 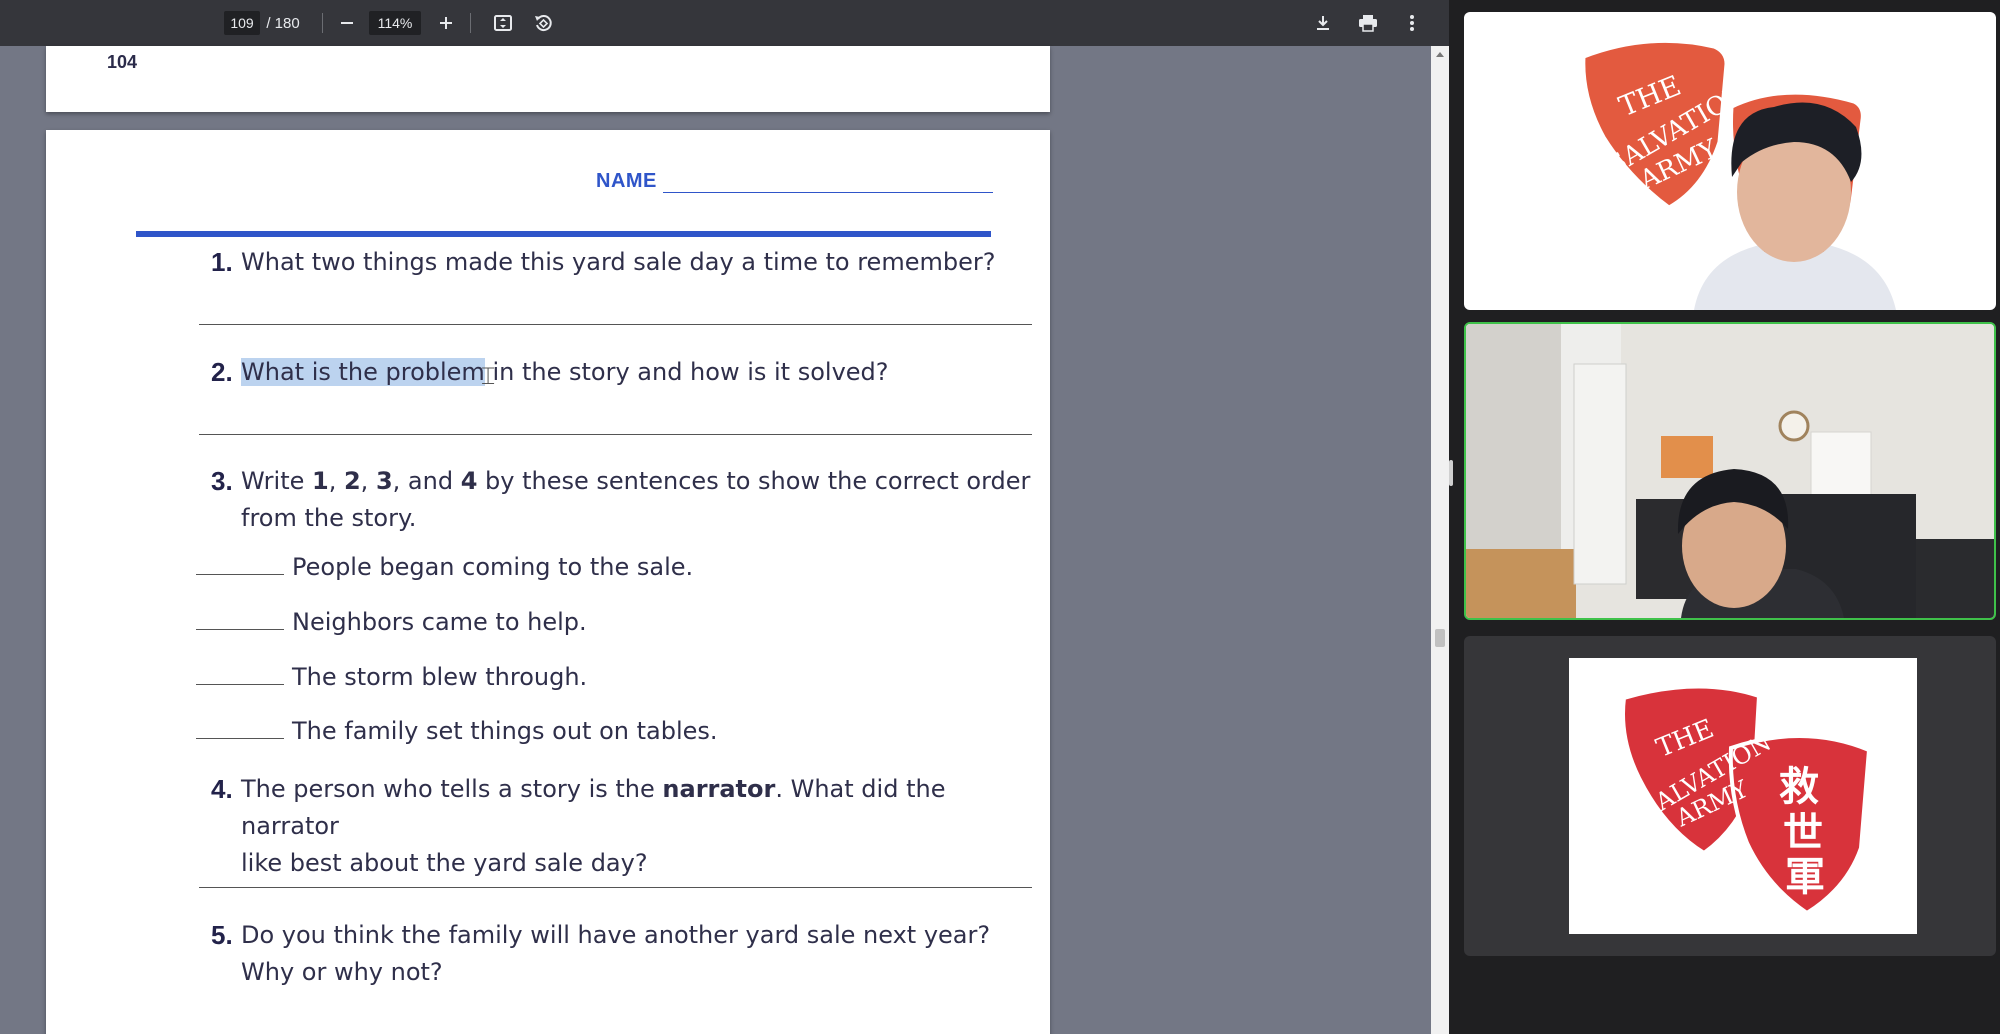 What do you see at coordinates (222, 372) in the screenshot?
I see `question-number: 2.` at bounding box center [222, 372].